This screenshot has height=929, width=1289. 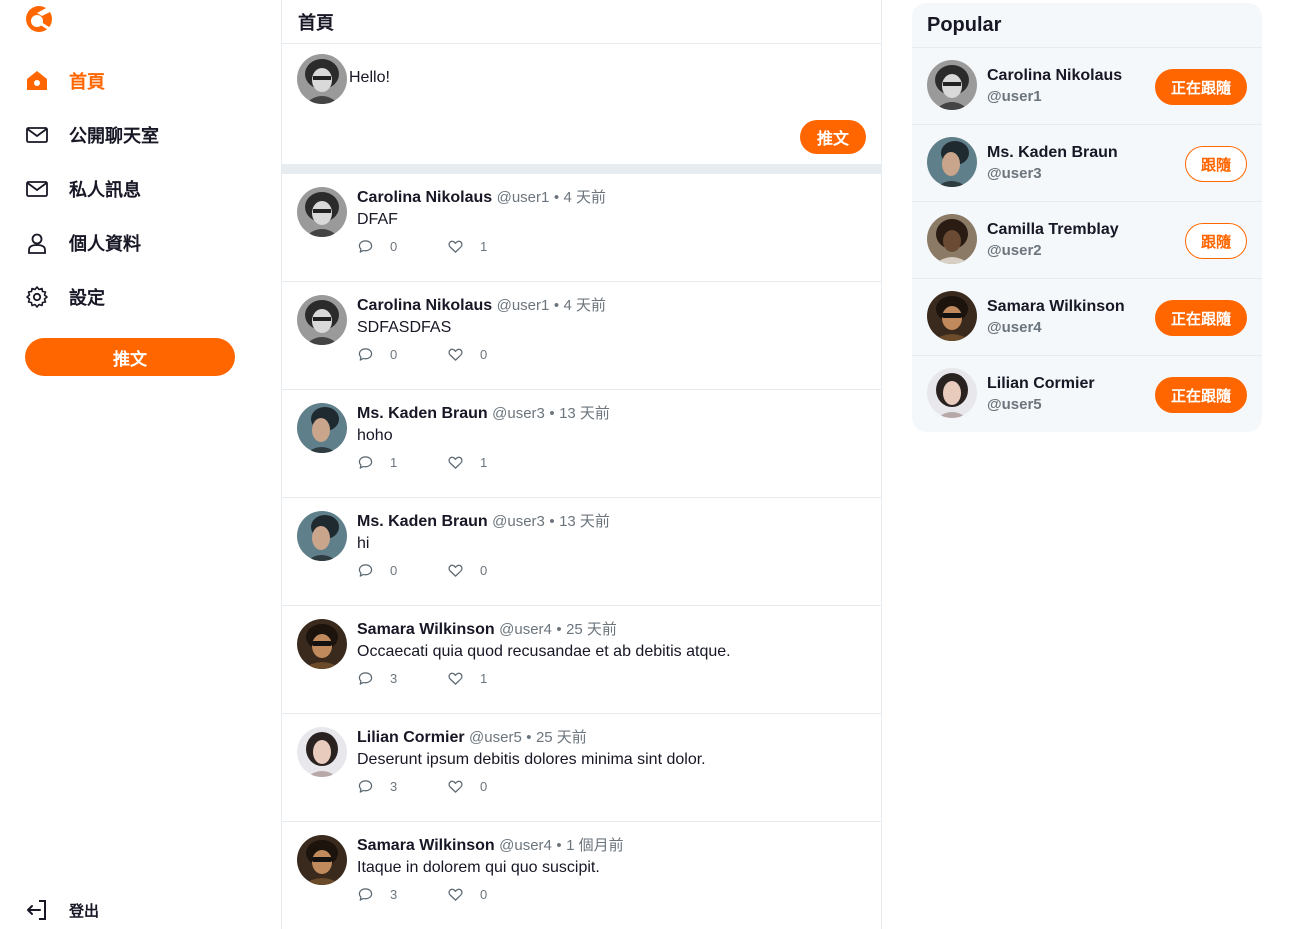 I want to click on tweet-author-handle: @user5, so click(x=495, y=737).